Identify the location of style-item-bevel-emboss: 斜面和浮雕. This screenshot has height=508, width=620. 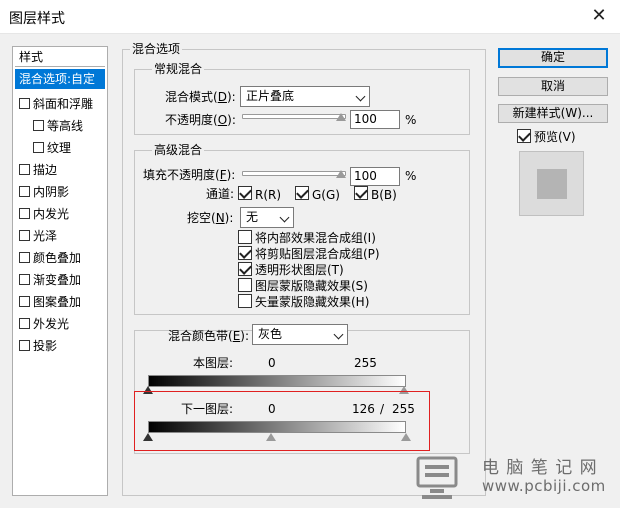
(60, 104).